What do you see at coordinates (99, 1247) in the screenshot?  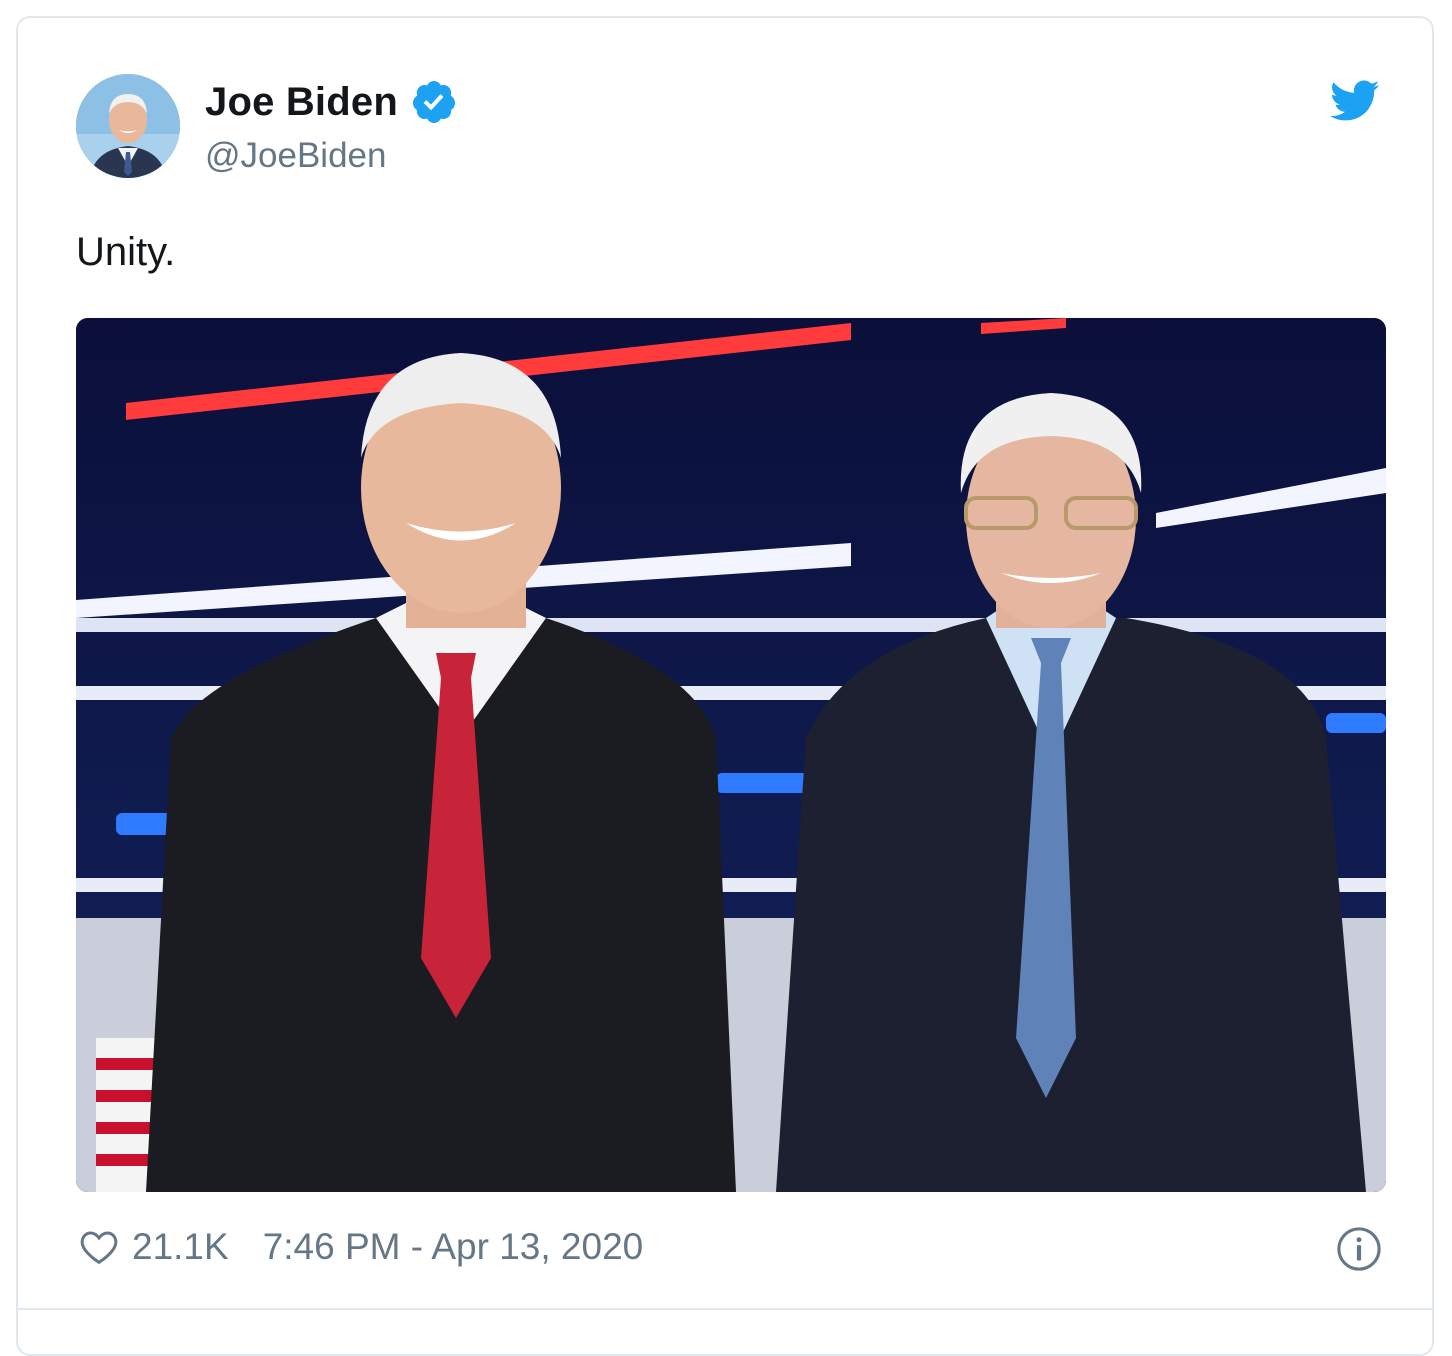 I see `heart-icon` at bounding box center [99, 1247].